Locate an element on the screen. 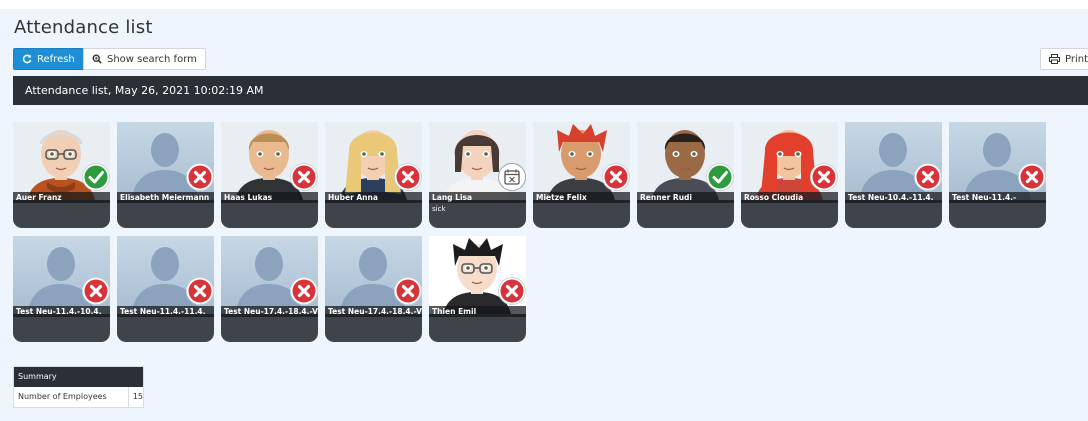 This screenshot has width=1088, height=421. employee-name: Test Neu-10.4.-11.4. is located at coordinates (893, 197).